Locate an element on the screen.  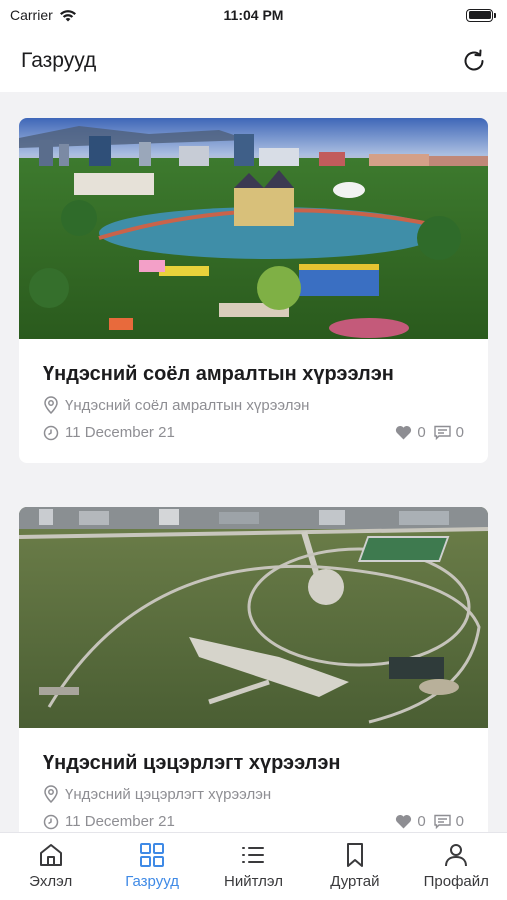
tab-home: Эхлэл is located at coordinates (50, 865).